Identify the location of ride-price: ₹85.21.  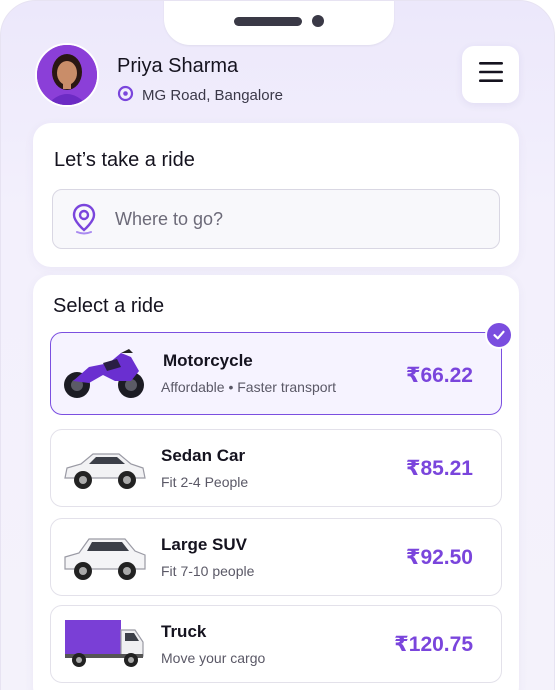
(439, 468).